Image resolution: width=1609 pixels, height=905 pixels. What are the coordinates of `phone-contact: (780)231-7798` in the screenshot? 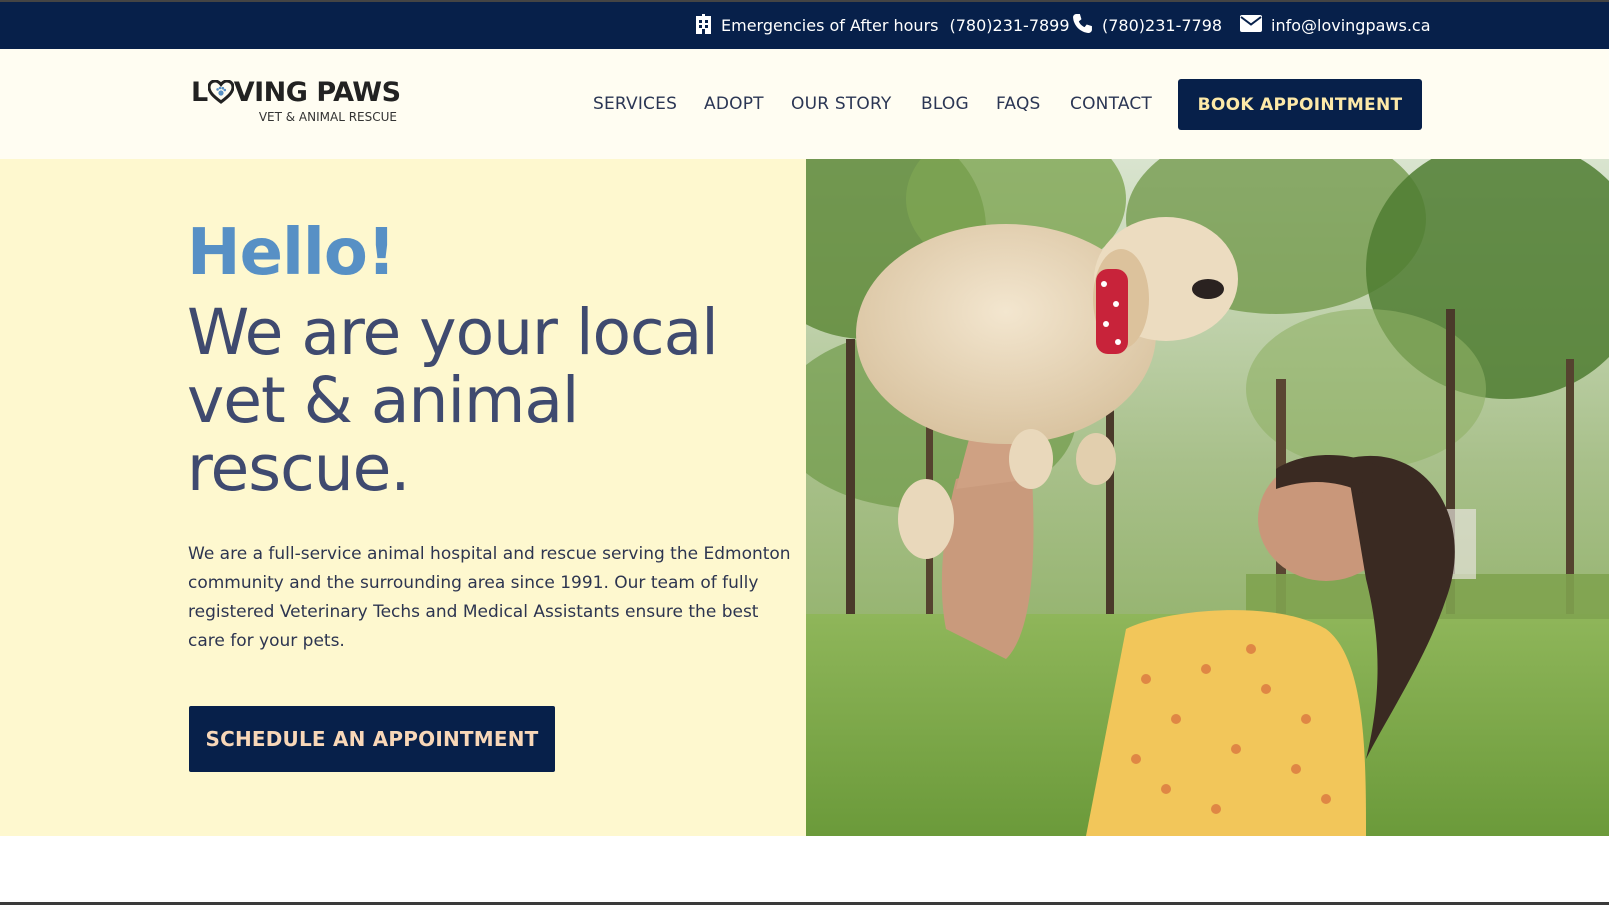 It's located at (1147, 25).